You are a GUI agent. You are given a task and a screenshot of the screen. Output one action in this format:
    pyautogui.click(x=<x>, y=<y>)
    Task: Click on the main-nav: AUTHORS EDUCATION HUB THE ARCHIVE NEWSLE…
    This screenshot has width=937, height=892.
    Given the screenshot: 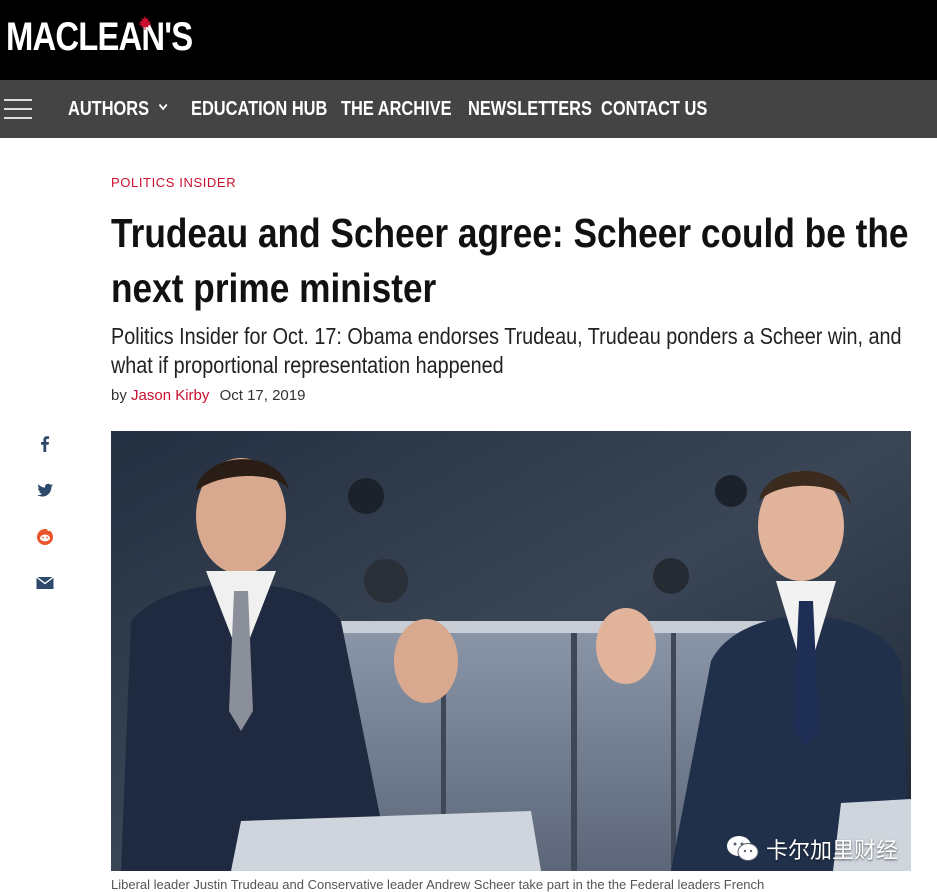 What is the action you would take?
    pyautogui.click(x=468, y=109)
    